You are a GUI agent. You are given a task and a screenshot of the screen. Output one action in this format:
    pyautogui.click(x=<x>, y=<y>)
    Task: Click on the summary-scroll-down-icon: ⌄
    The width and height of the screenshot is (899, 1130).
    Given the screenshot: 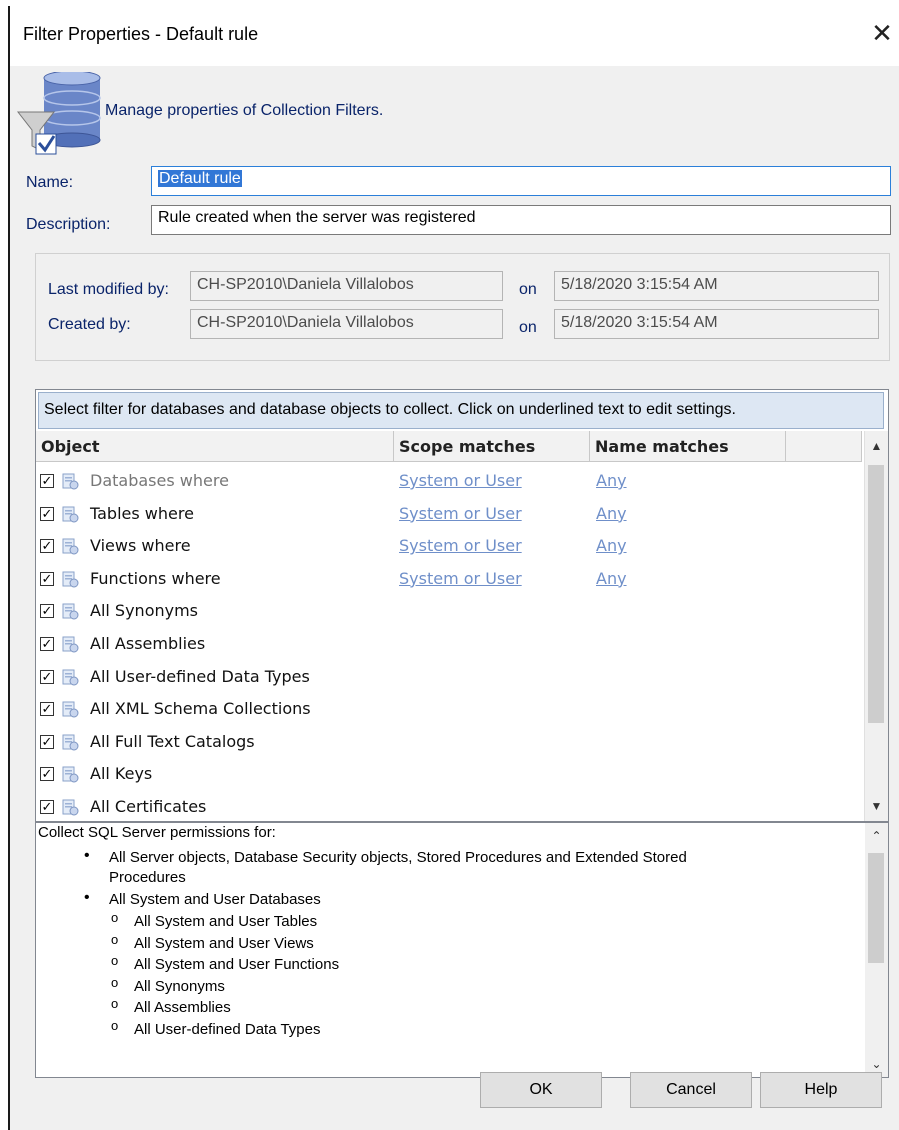 What is the action you would take?
    pyautogui.click(x=876, y=1064)
    